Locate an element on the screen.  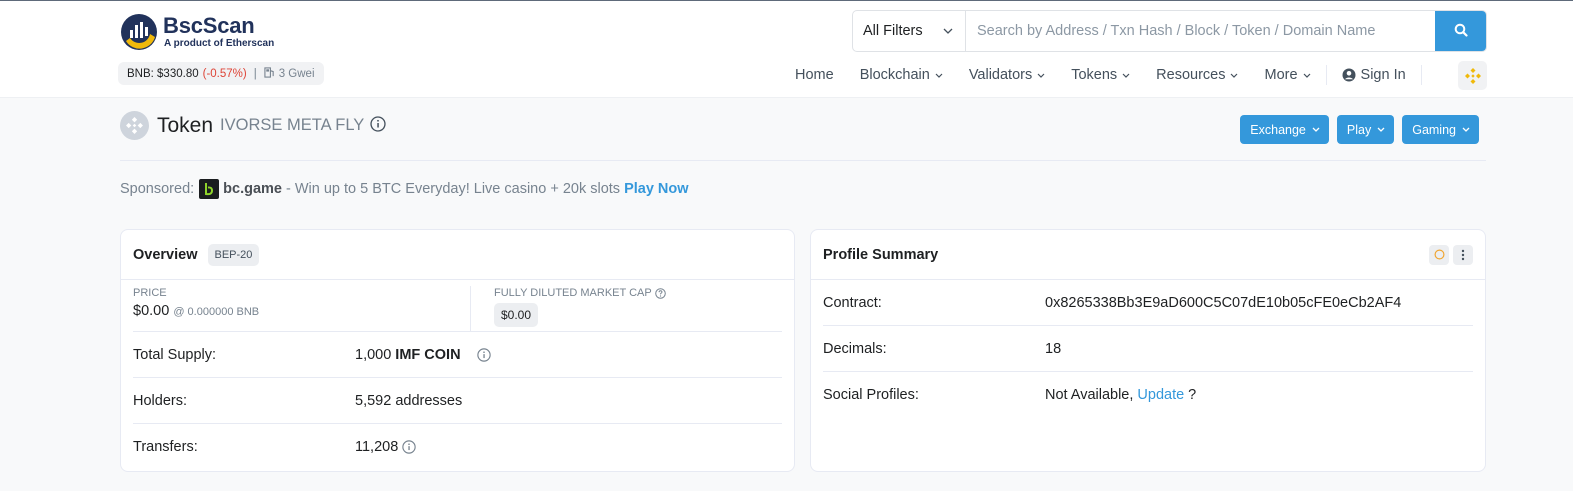
more-options-icon is located at coordinates (1463, 254).